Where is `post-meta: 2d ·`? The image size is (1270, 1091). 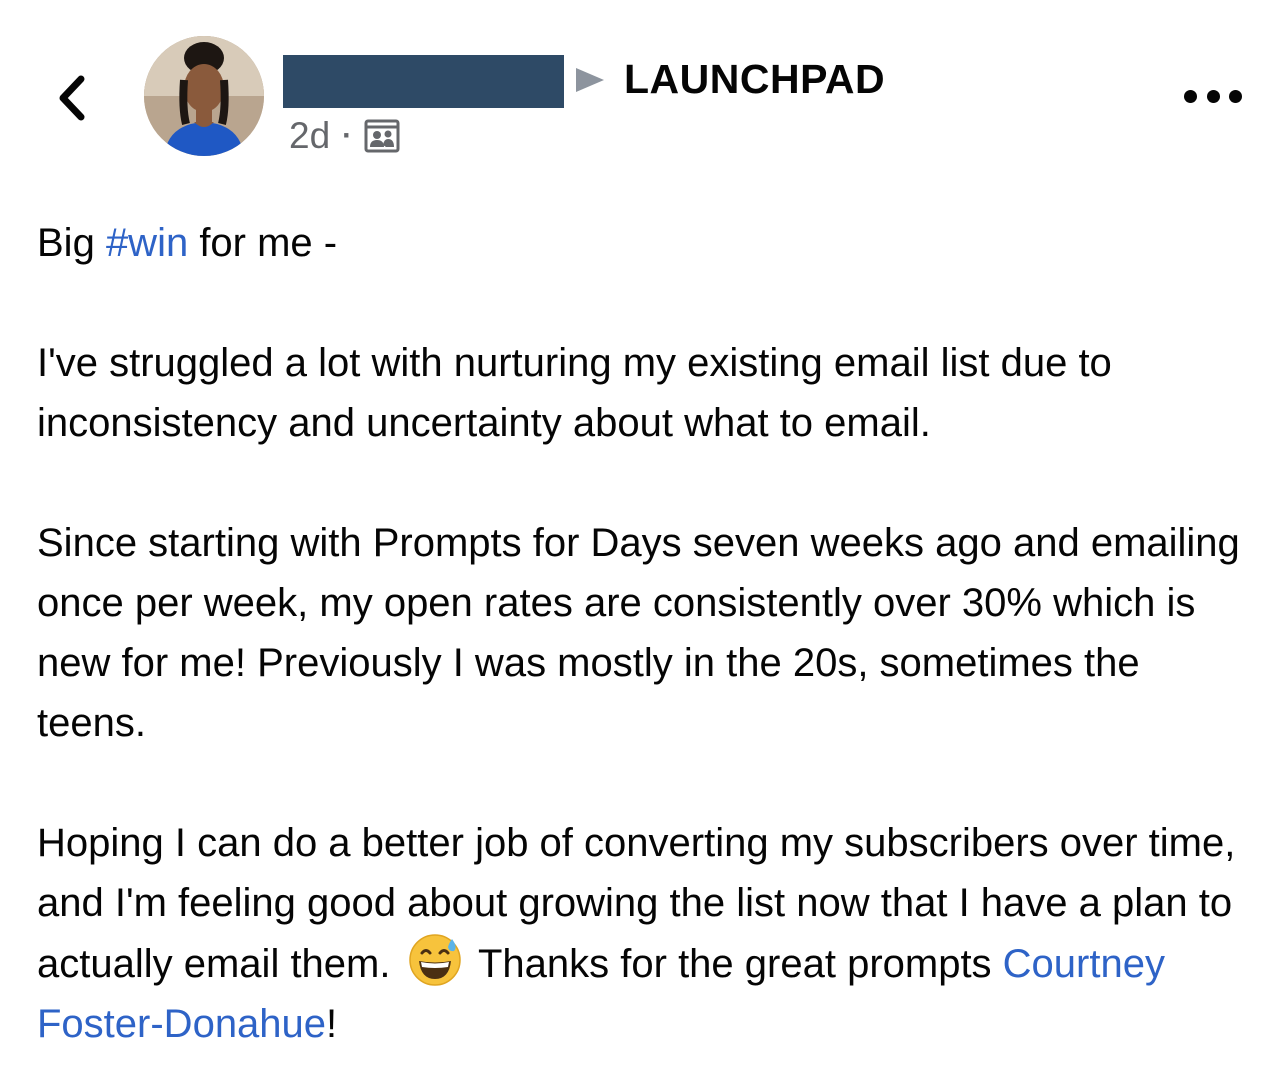
post-meta: 2d · is located at coordinates (344, 136).